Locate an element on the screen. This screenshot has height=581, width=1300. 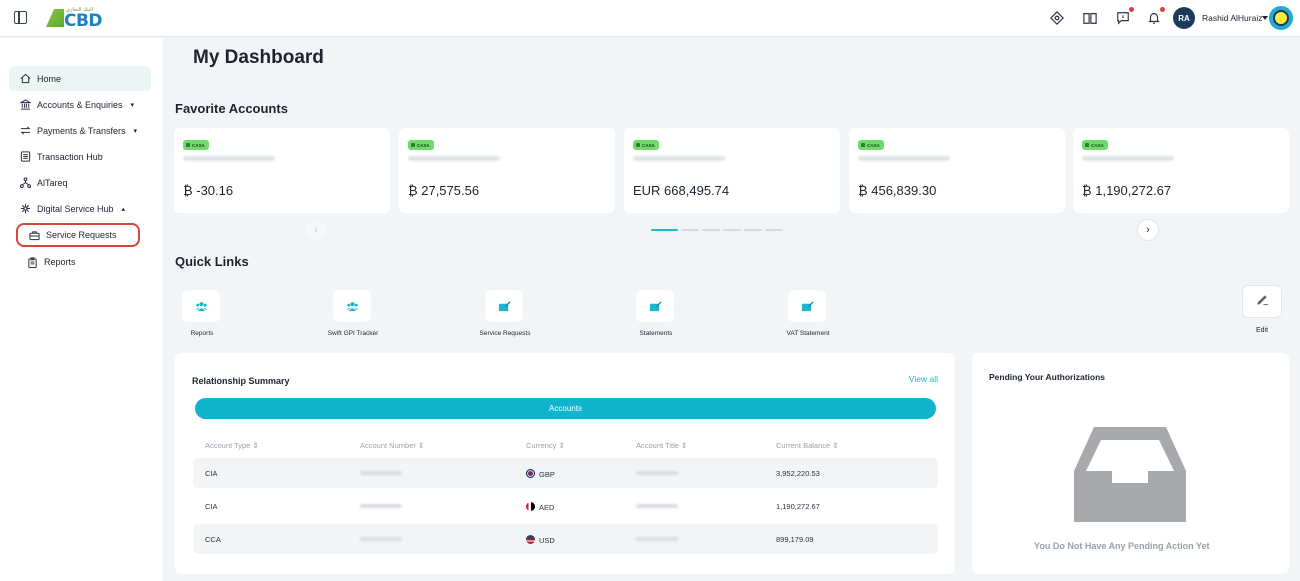
pending-empty-message: You Do Not Have Any Pending Action Yet is located at coordinates (1122, 546).